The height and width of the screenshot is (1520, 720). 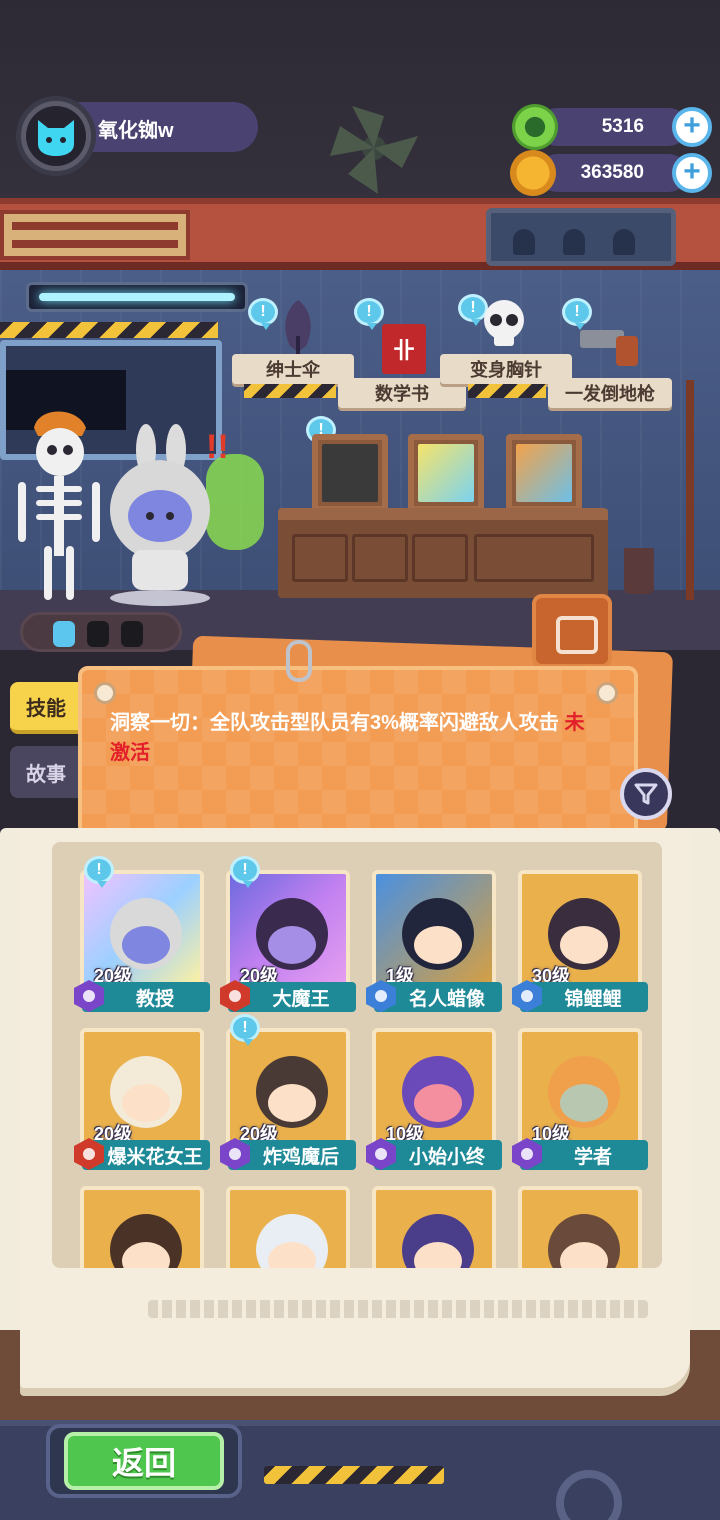 I want to click on character-card: 1级 名人蜡像, so click(x=434, y=938).